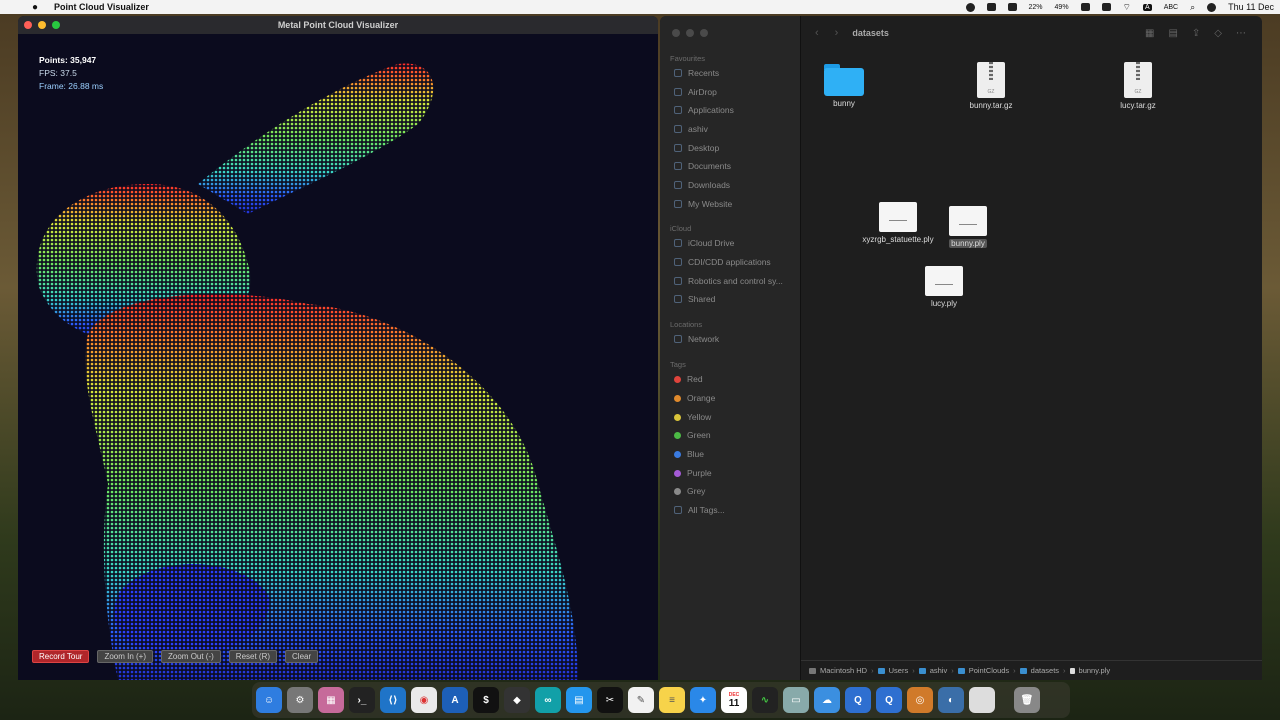 Image resolution: width=1280 pixels, height=720 pixels. I want to click on capcut-app-icon: ✂, so click(610, 700).